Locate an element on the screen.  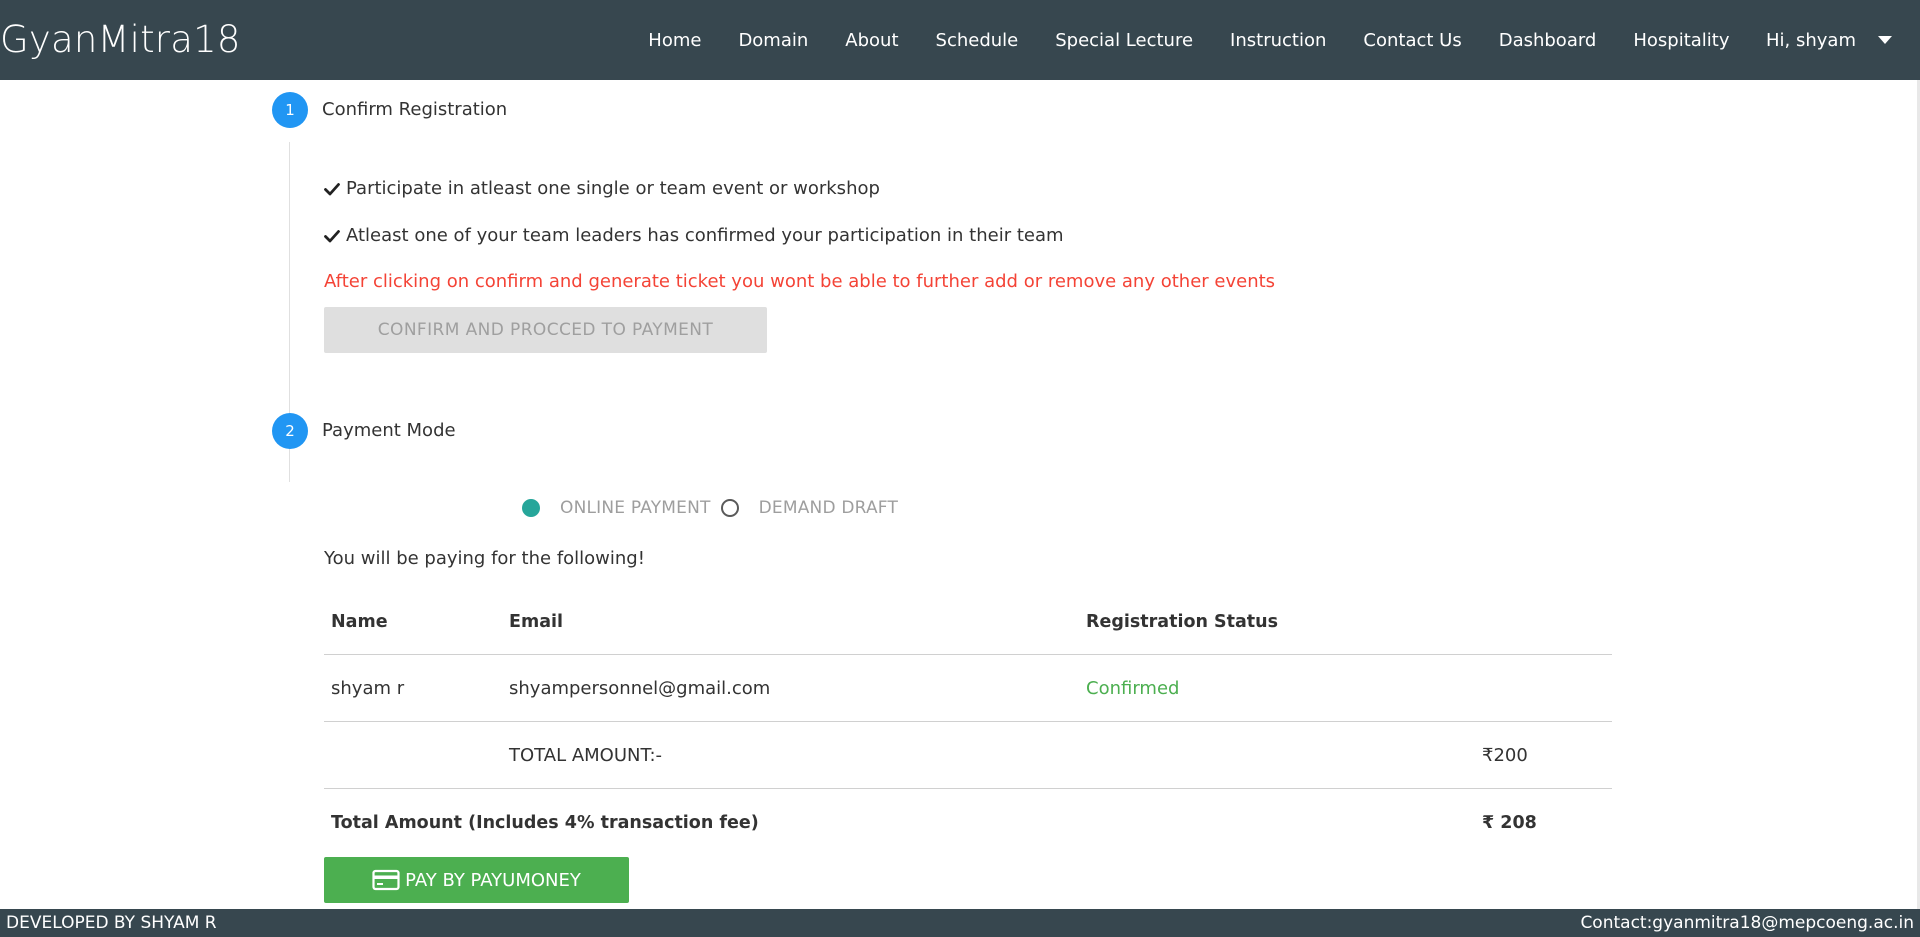
pay-button-label: PAY BY PAYUMONEY is located at coordinates (493, 880).